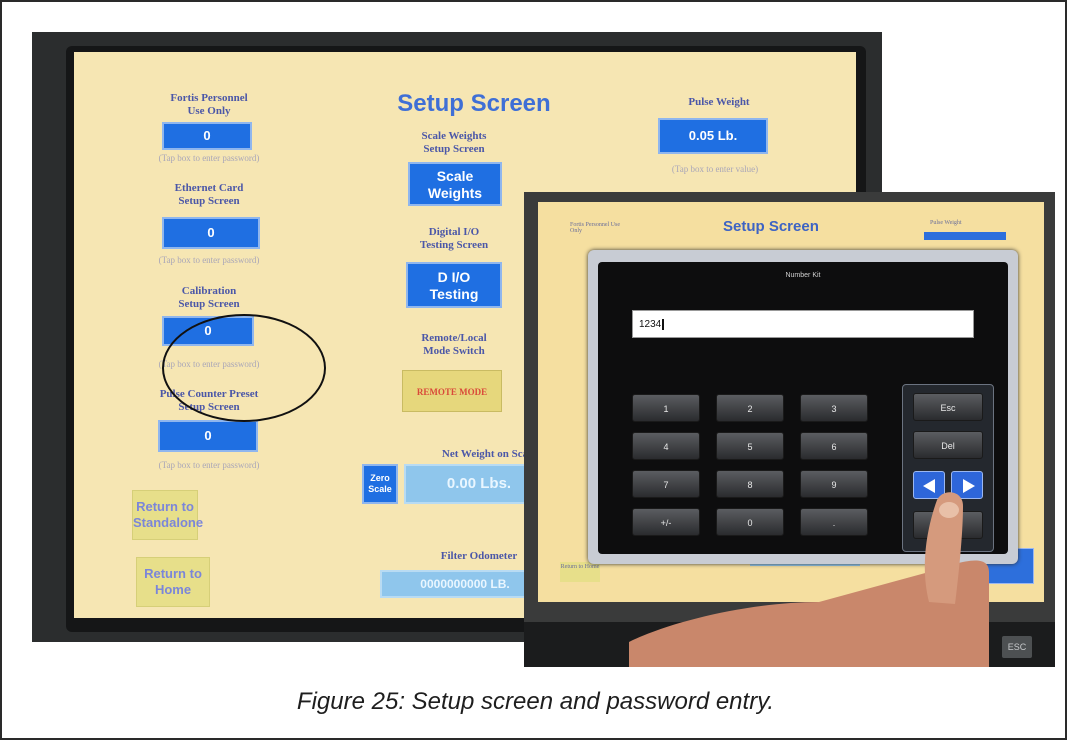  I want to click on key-4: 4, so click(666, 446).